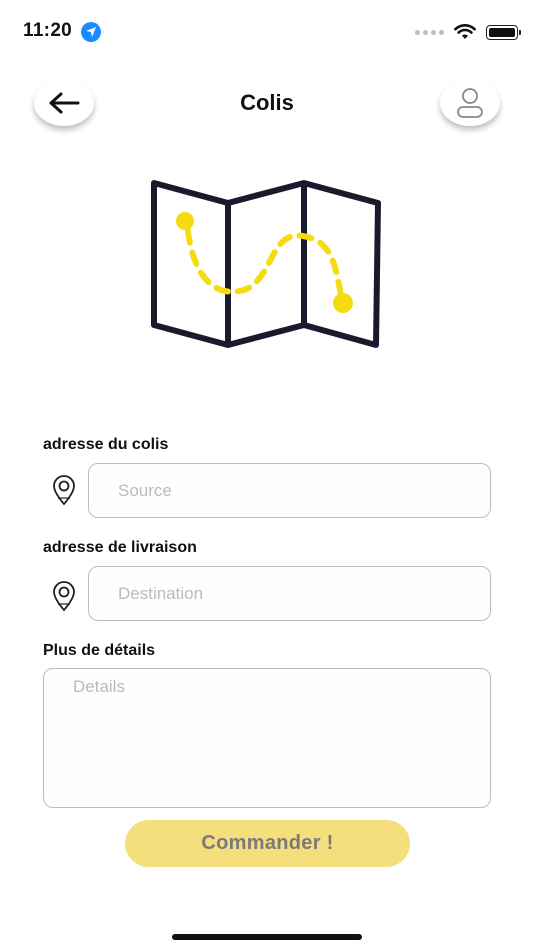  What do you see at coordinates (99, 650) in the screenshot?
I see `details-label: Plus de détails` at bounding box center [99, 650].